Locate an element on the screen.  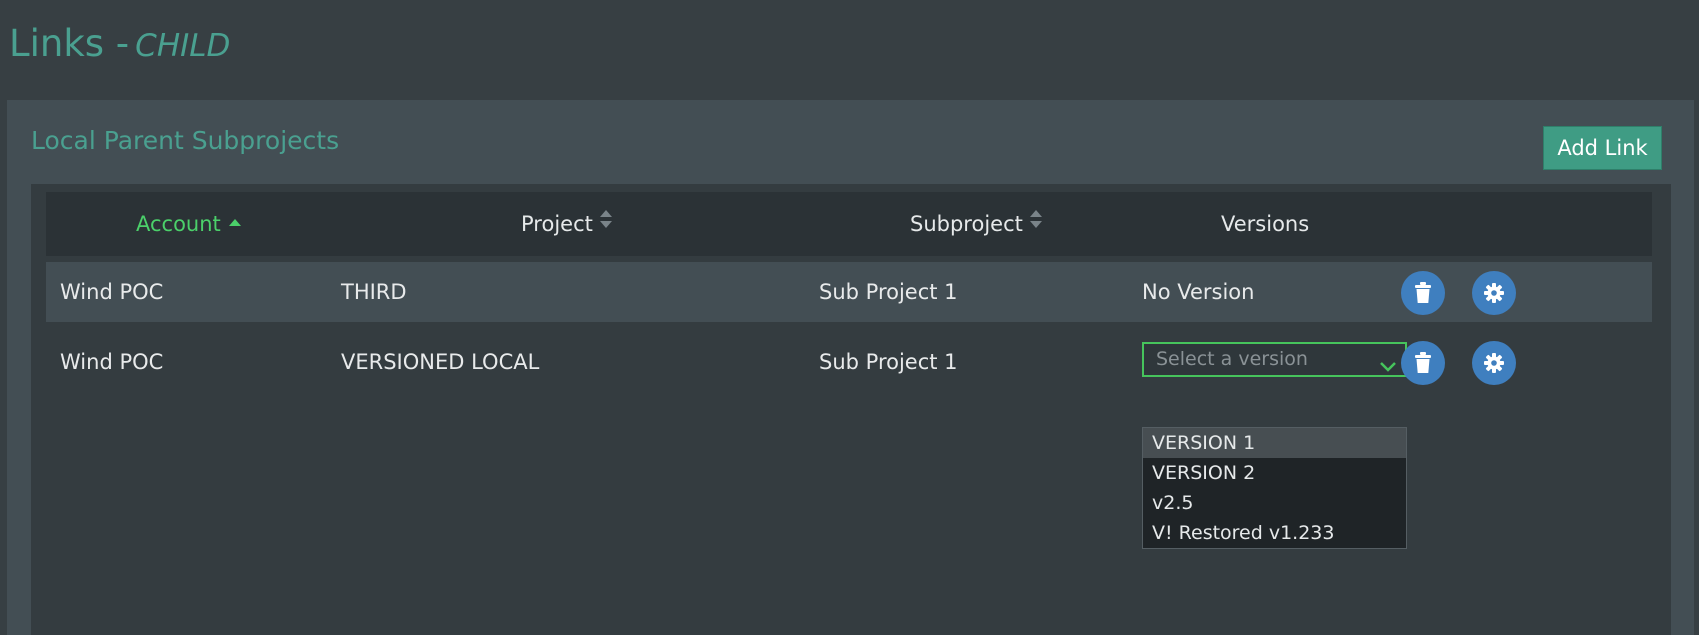
column-header-label: Subproject is located at coordinates (966, 224).